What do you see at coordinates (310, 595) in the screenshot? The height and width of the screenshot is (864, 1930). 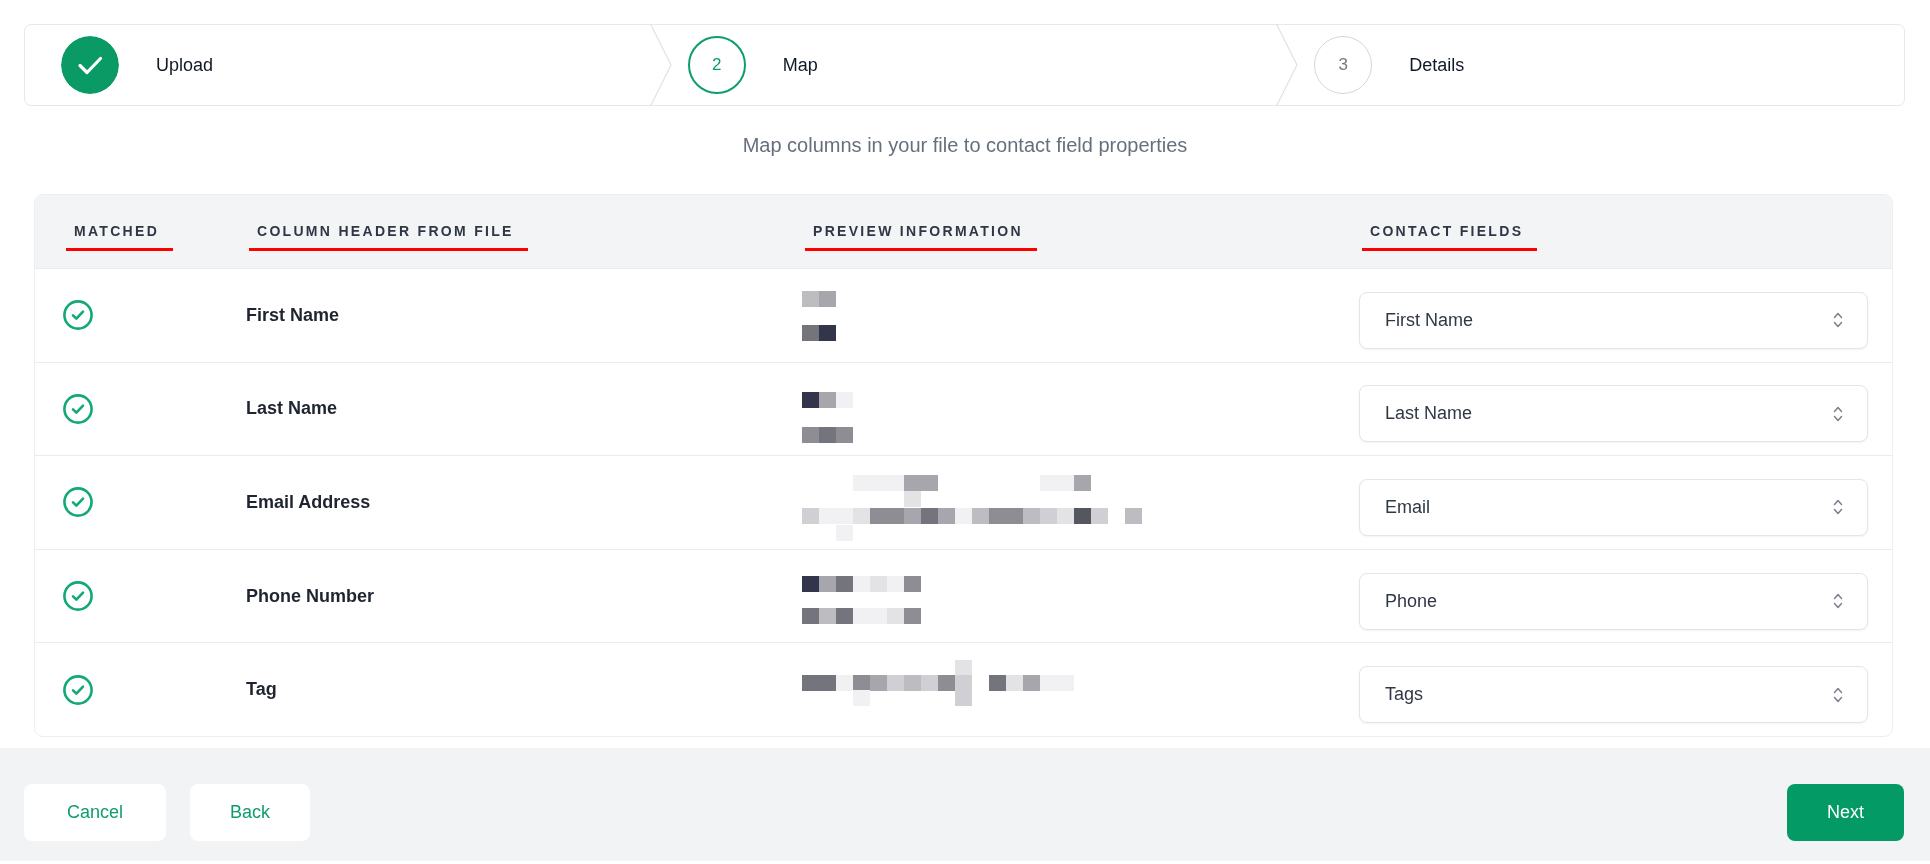 I see `column-name: Phone Number` at bounding box center [310, 595].